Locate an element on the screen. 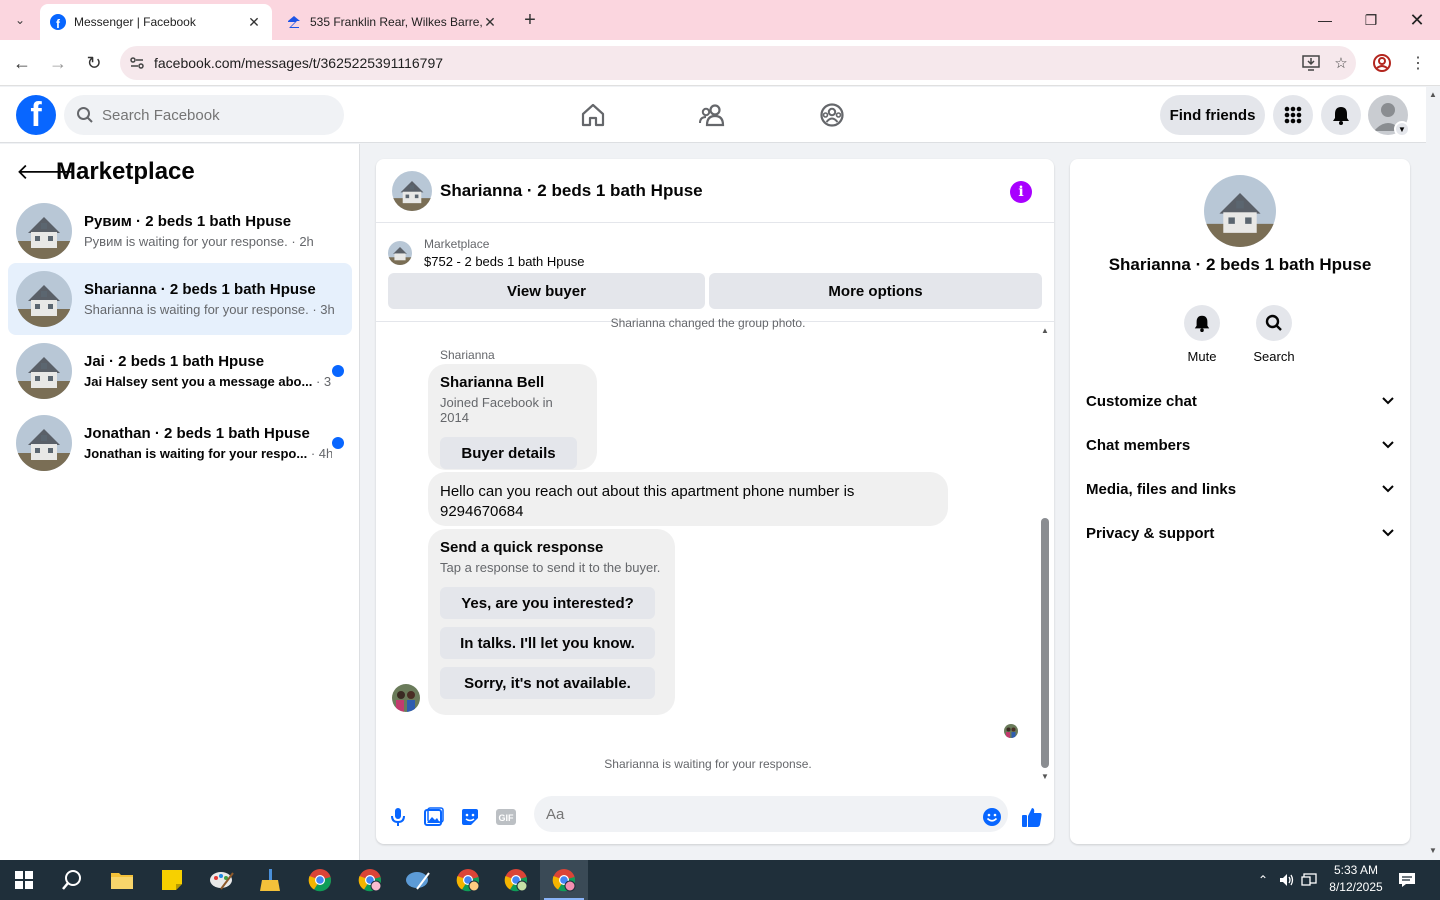  scrollbar-thumb is located at coordinates (1045, 643).